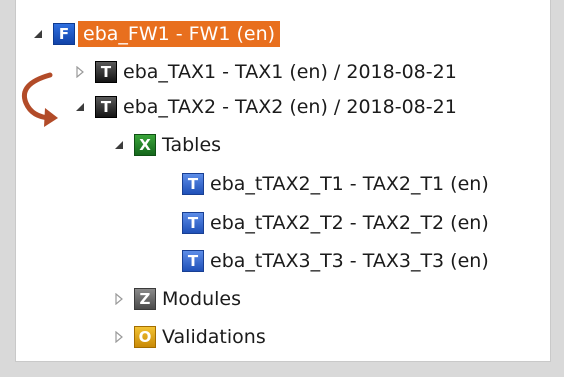 The image size is (564, 377). I want to click on tree-node-label: eba_FW1 - FW1 (en), so click(179, 34).